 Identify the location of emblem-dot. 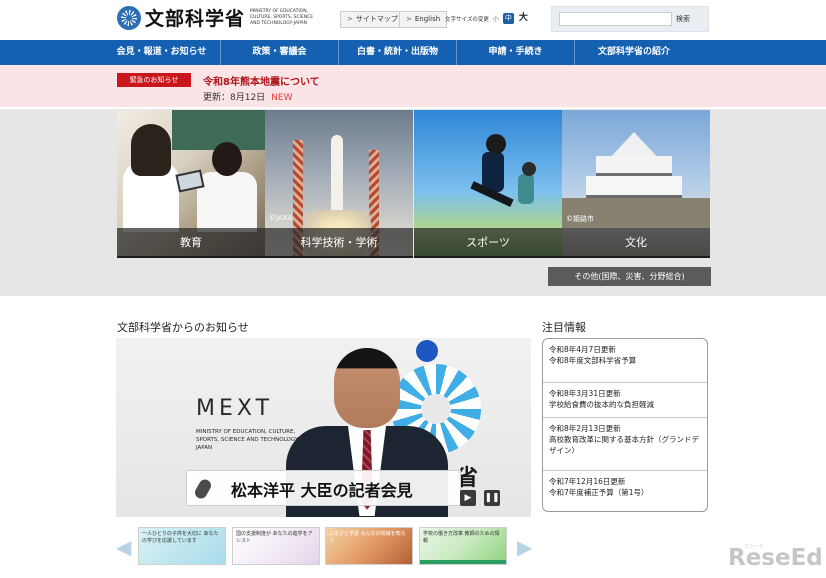
(427, 351).